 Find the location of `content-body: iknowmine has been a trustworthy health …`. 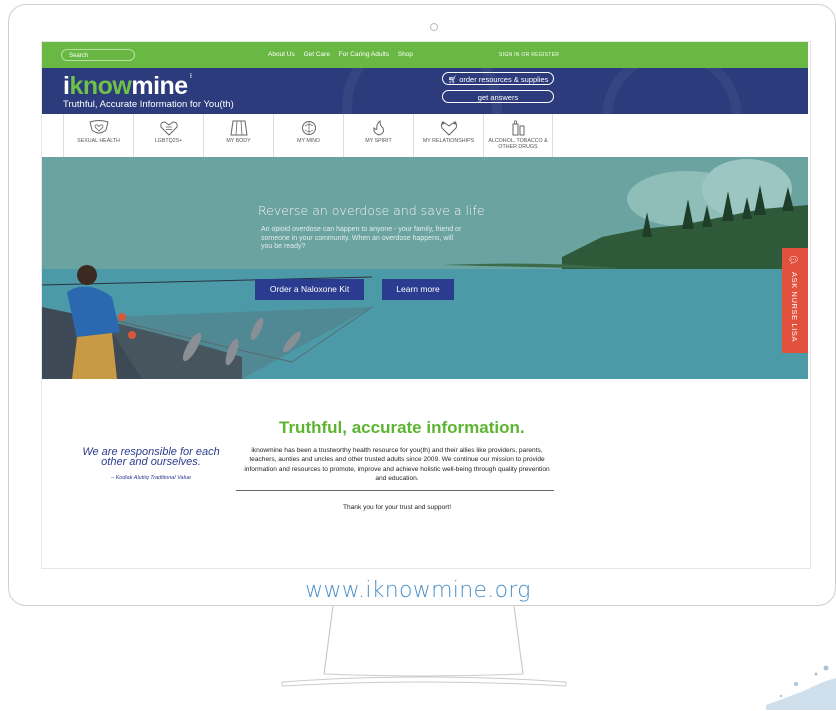

content-body: iknowmine has been a trustworthy health … is located at coordinates (397, 464).